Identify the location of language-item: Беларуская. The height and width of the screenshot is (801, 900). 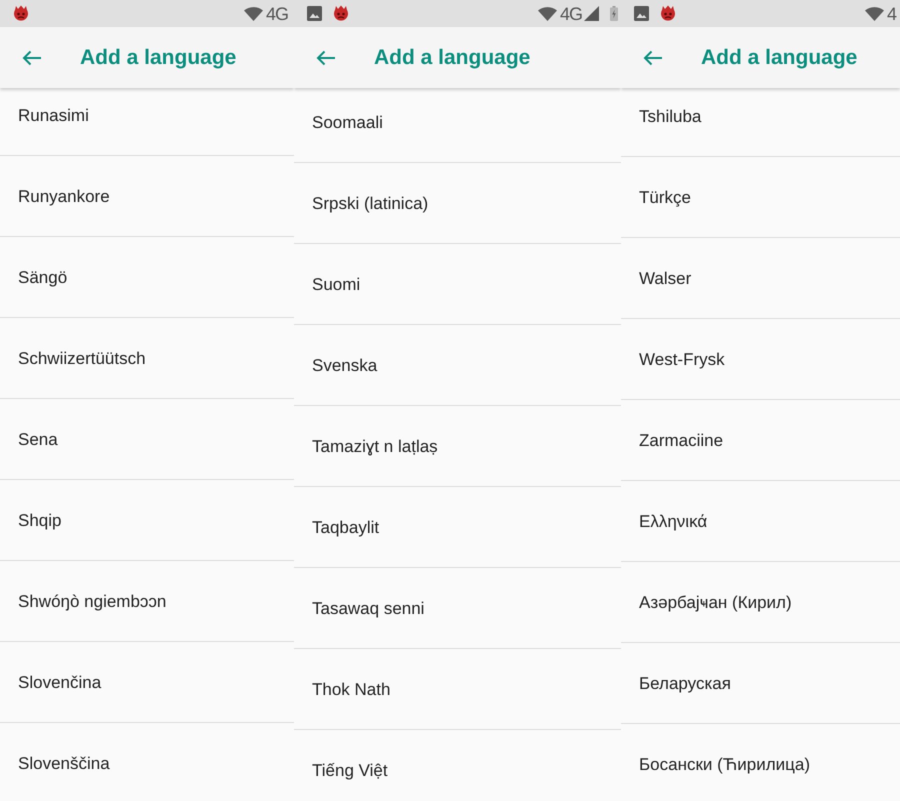
(760, 683).